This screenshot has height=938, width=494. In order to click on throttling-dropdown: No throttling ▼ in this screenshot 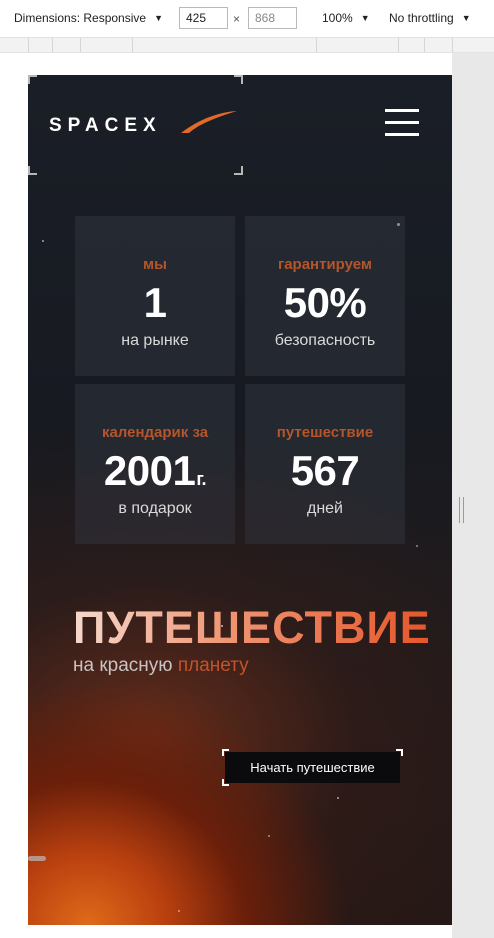, I will do `click(430, 18)`.